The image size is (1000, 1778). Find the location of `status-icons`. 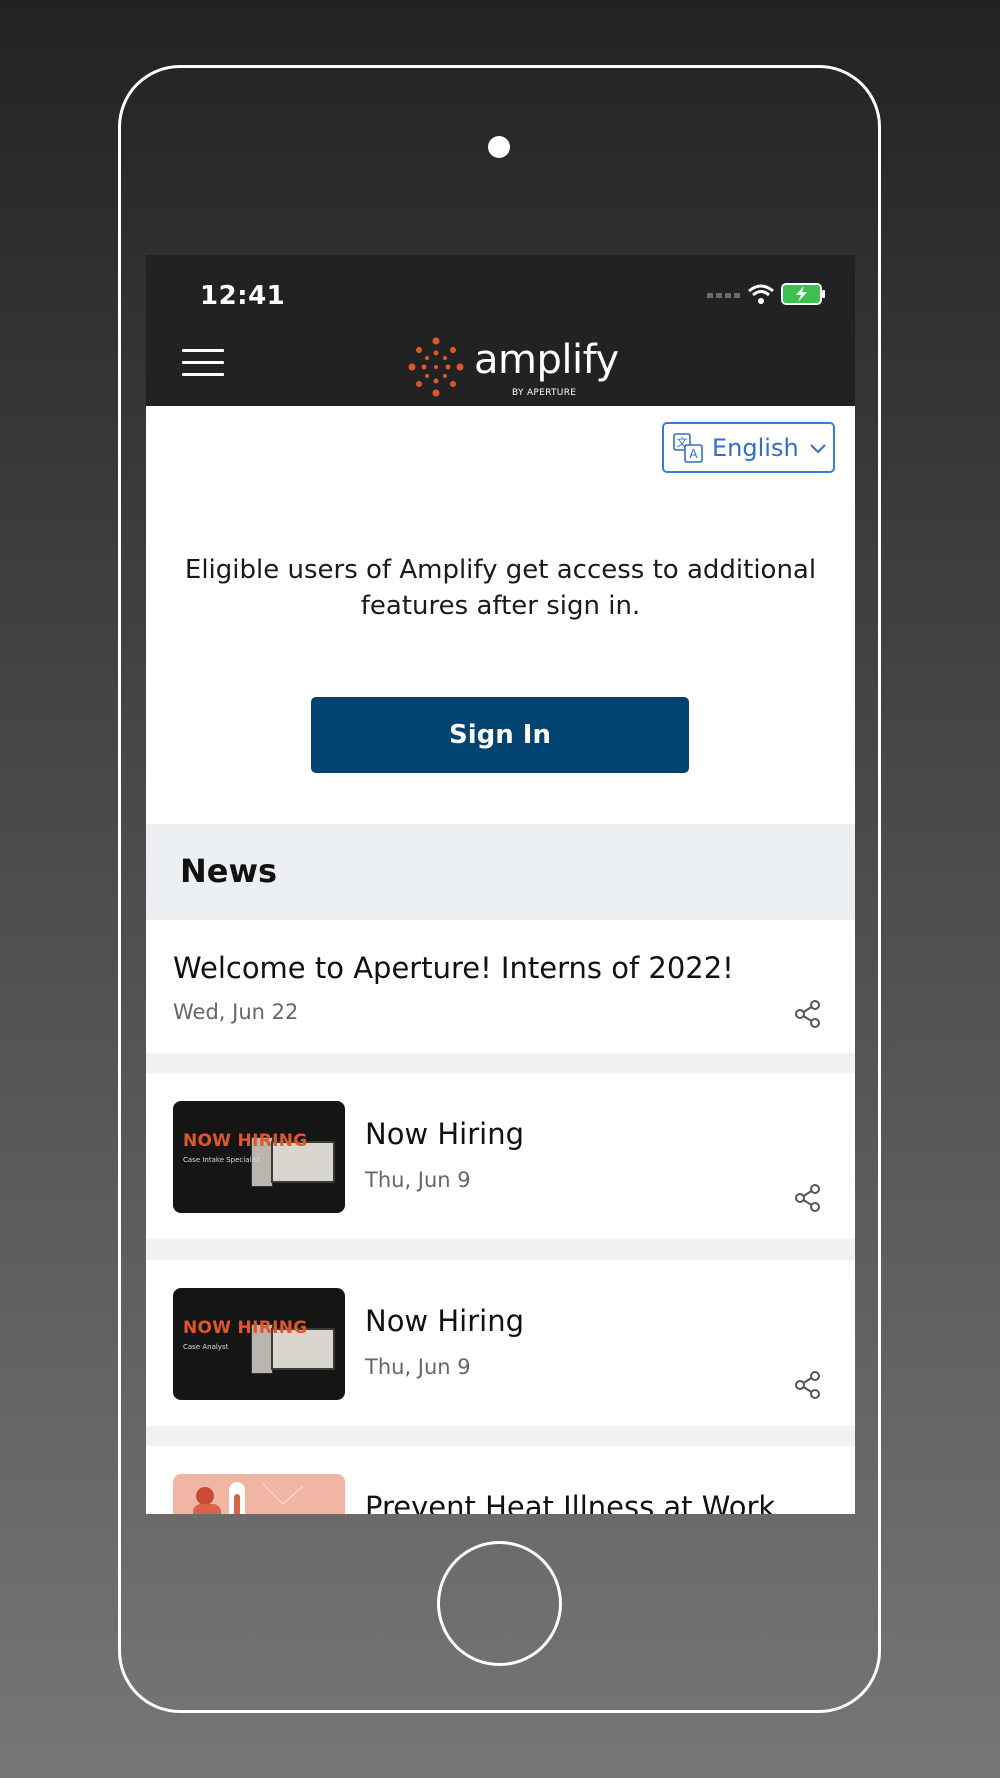

status-icons is located at coordinates (767, 294).